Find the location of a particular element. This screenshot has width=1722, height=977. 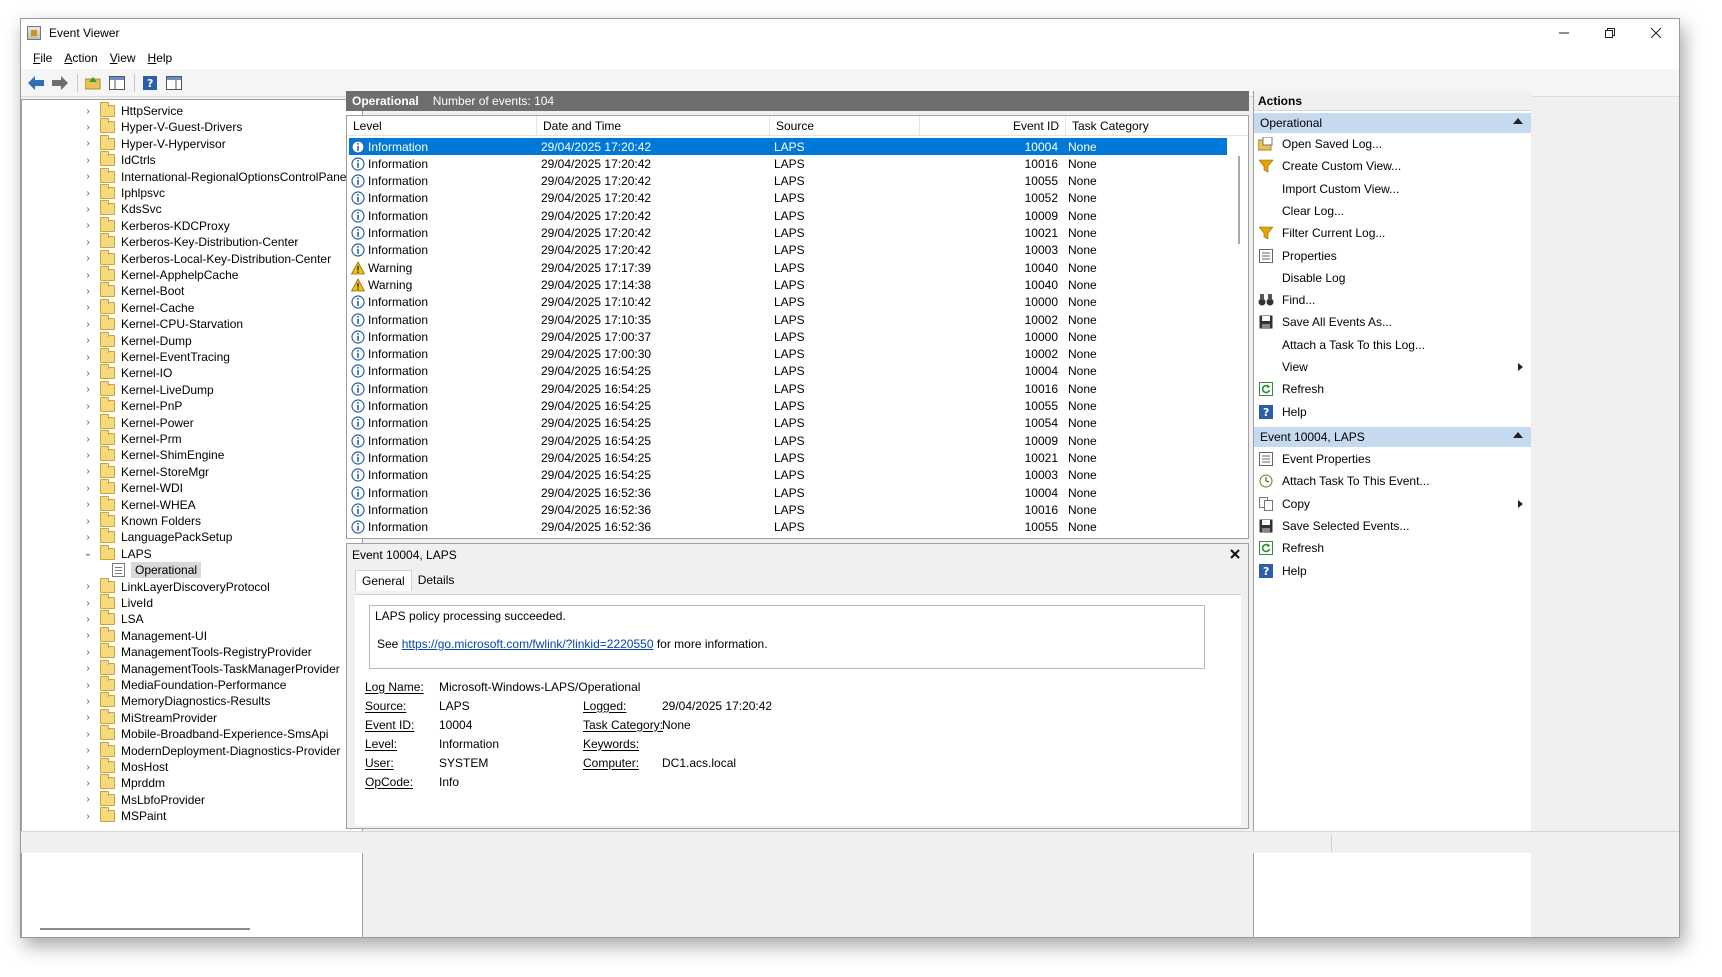

minimize-button is located at coordinates (1564, 33).